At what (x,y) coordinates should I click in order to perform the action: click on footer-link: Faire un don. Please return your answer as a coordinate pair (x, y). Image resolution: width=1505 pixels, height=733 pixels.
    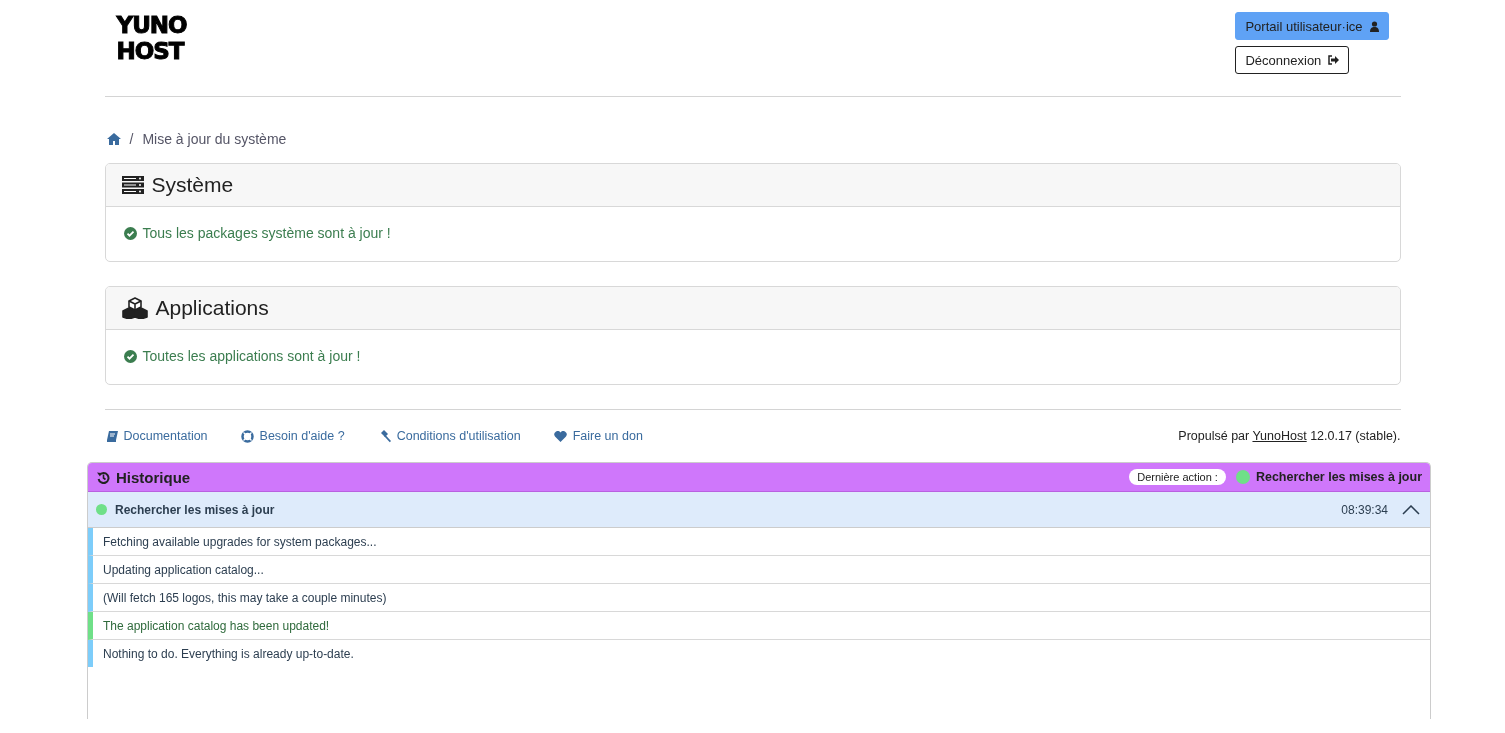
    Looking at the image, I should click on (598, 436).